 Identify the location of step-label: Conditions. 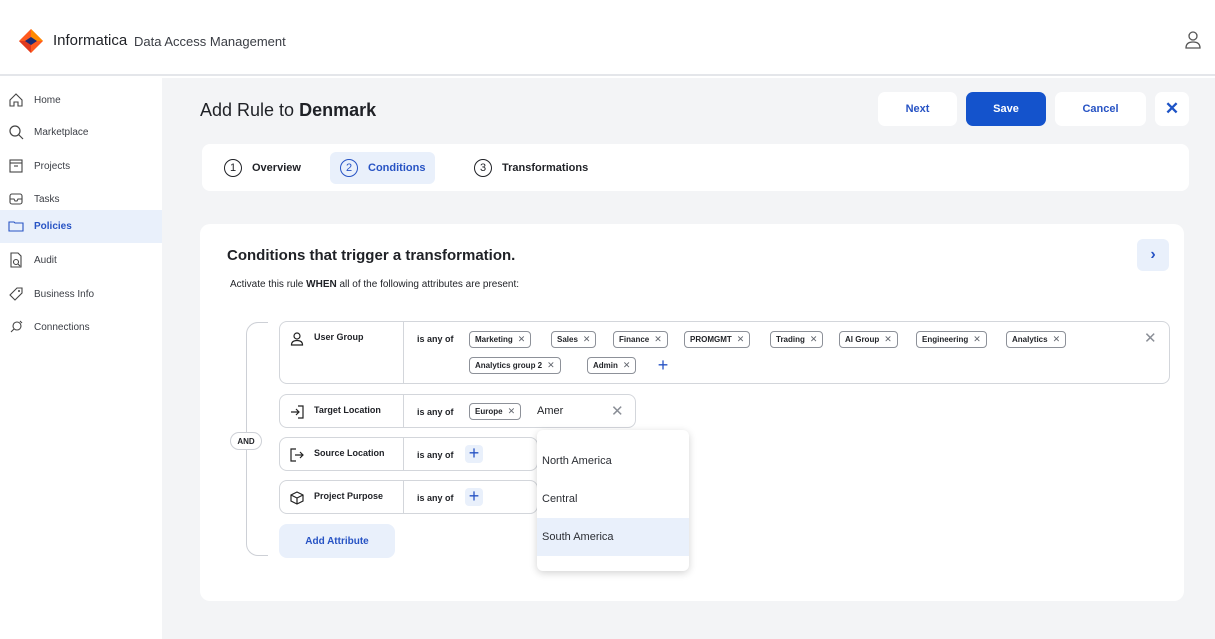
(397, 168).